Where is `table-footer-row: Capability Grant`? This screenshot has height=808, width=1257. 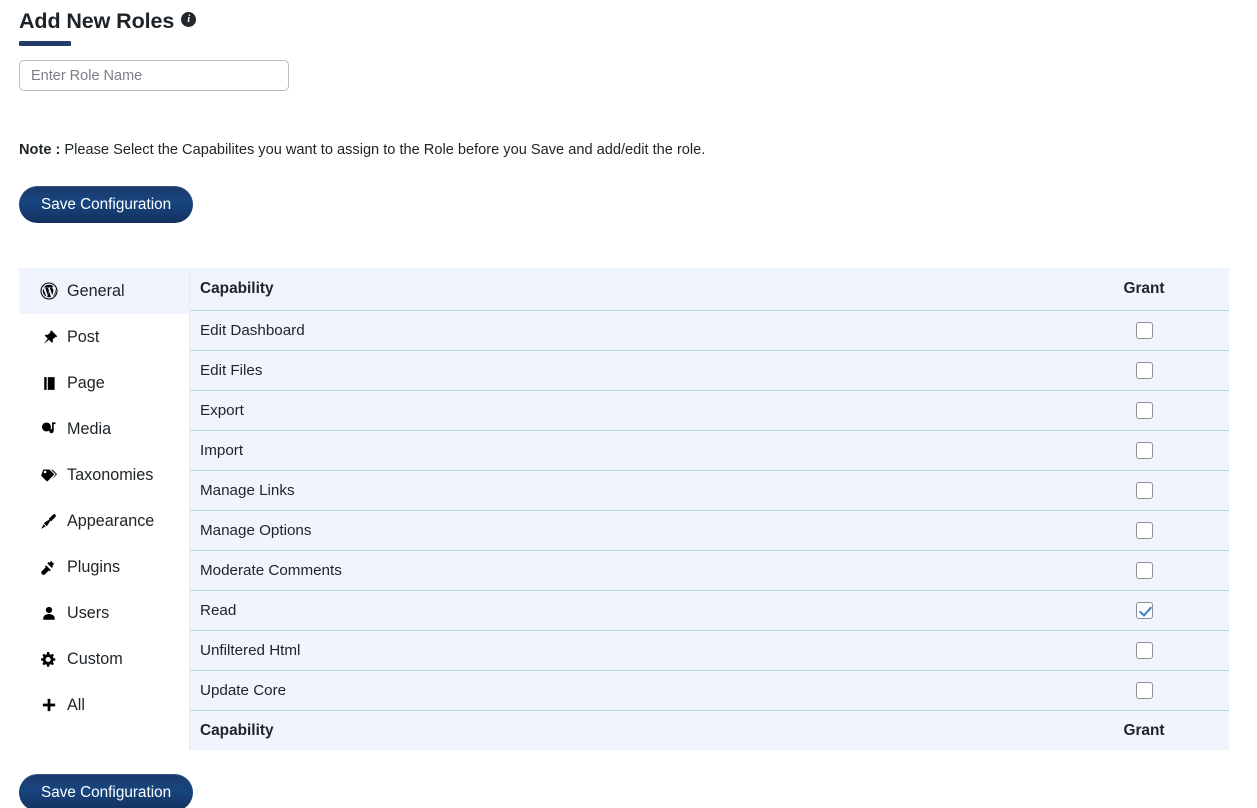
table-footer-row: Capability Grant is located at coordinates (709, 730).